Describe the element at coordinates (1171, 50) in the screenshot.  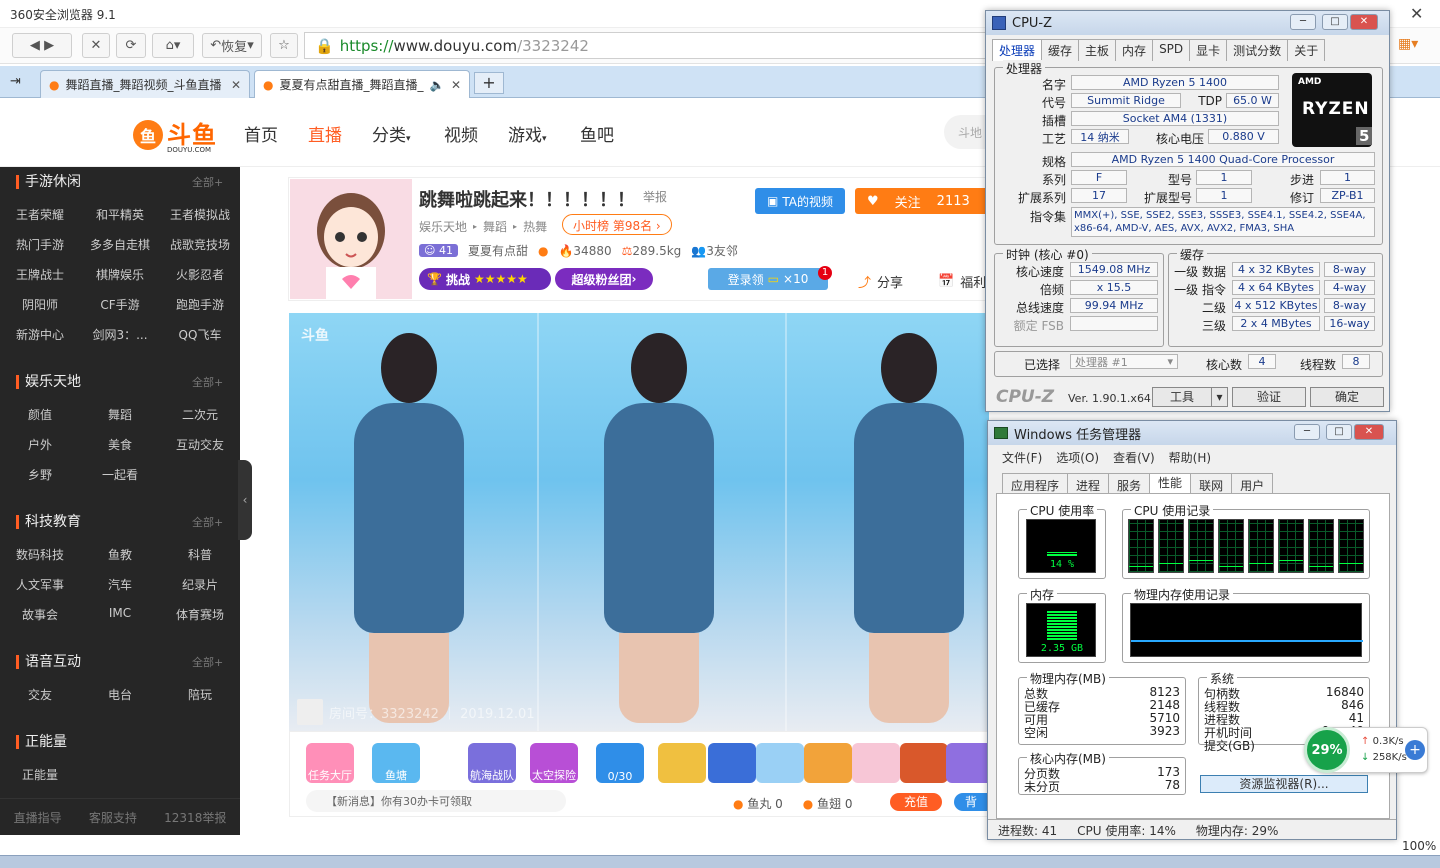
I see `tab-spd: SPD` at that location.